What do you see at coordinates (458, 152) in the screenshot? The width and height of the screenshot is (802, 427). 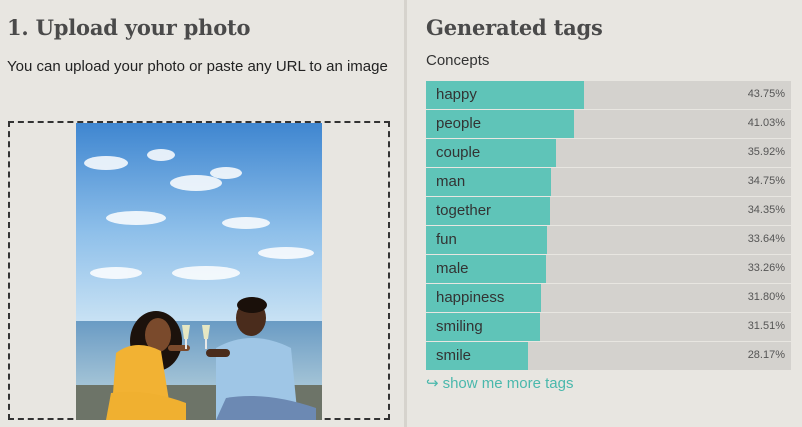 I see `tag-label: couple` at bounding box center [458, 152].